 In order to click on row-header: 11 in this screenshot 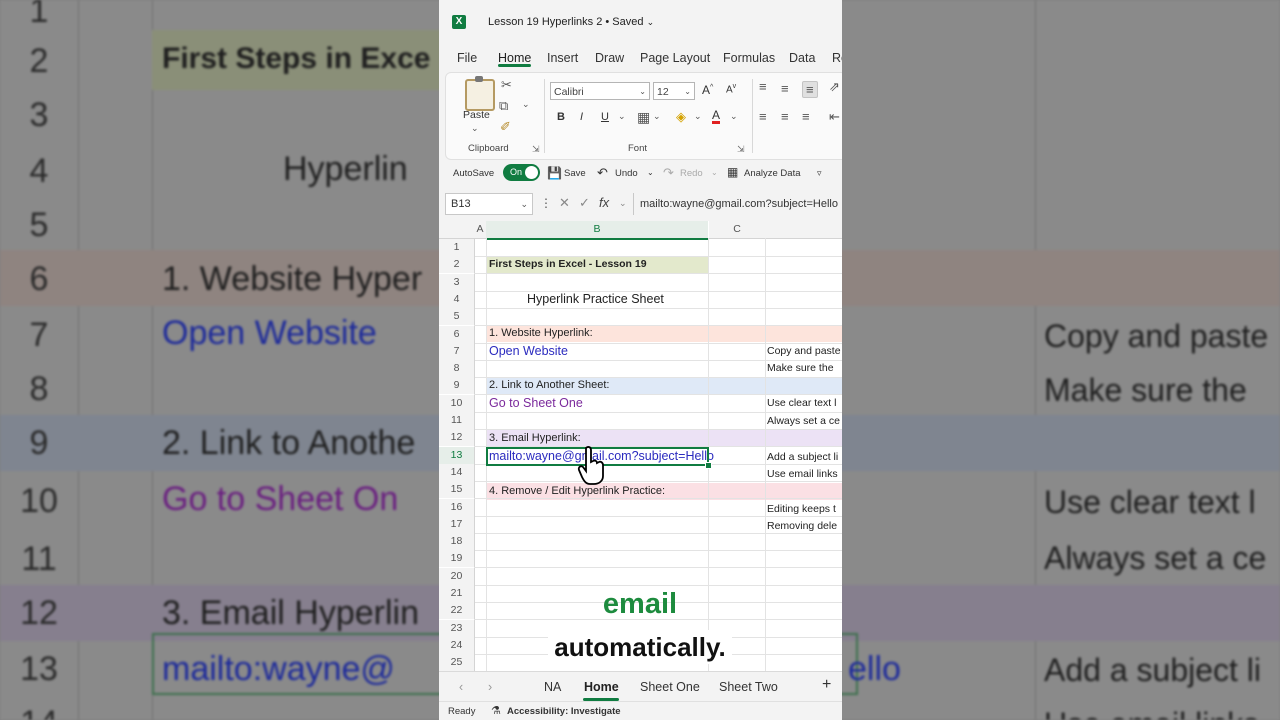, I will do `click(457, 420)`.